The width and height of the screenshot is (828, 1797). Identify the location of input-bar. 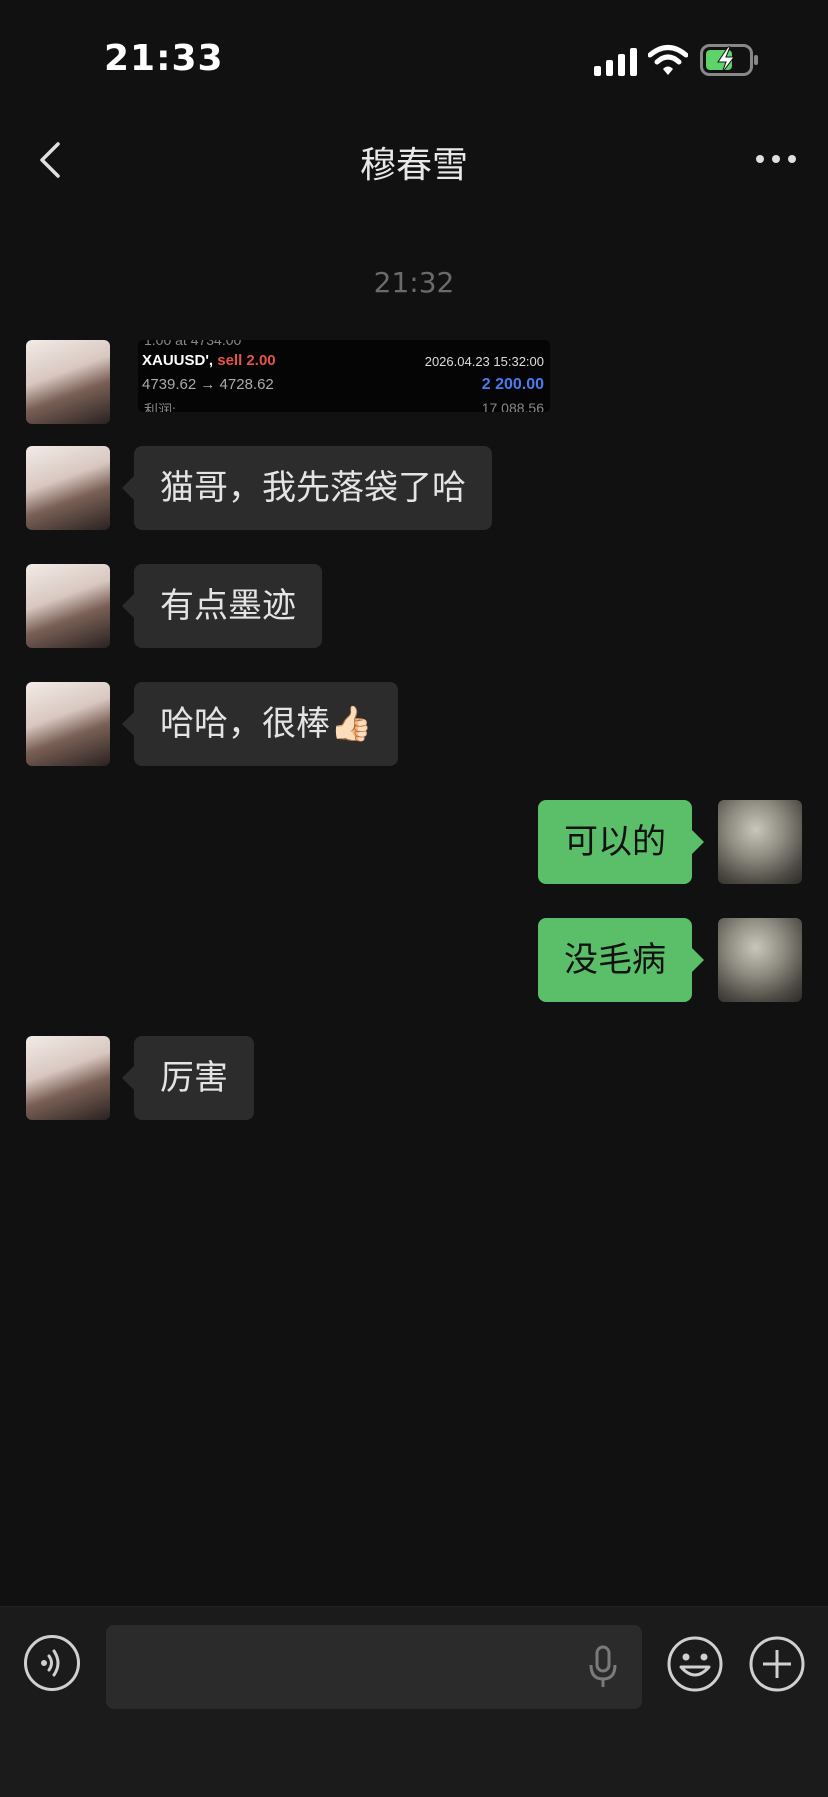
(414, 1701).